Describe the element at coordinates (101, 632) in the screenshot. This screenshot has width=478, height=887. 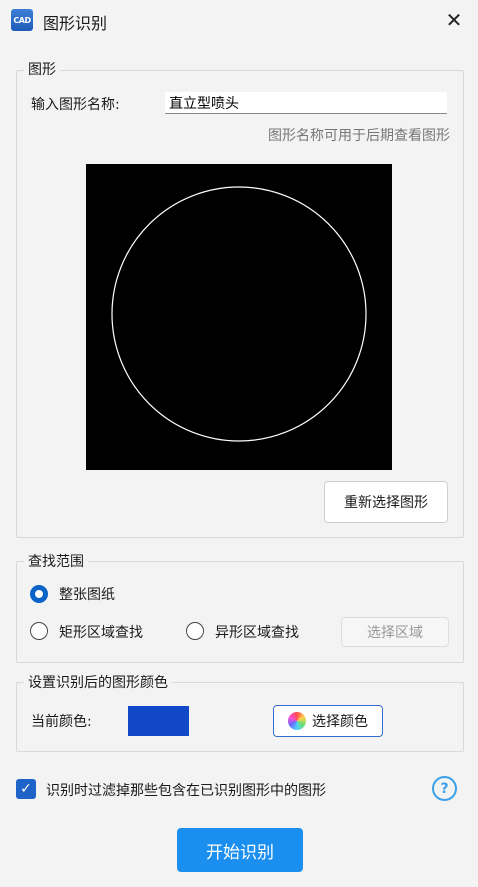
I see `radio-rect-area-label: 矩形区域查找` at that location.